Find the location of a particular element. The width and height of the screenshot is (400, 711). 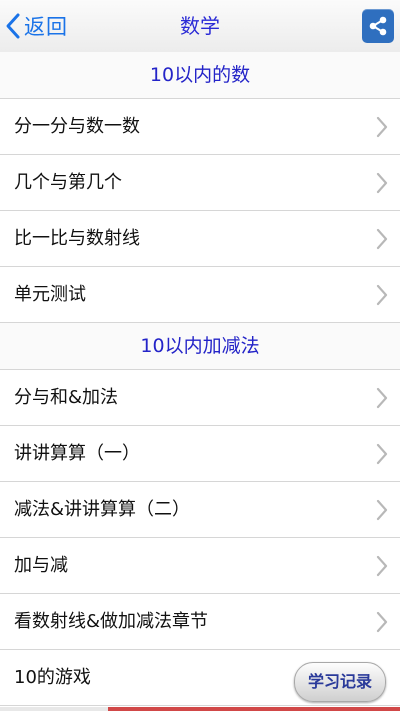

list-item: 分一分与数一数 is located at coordinates (200, 127).